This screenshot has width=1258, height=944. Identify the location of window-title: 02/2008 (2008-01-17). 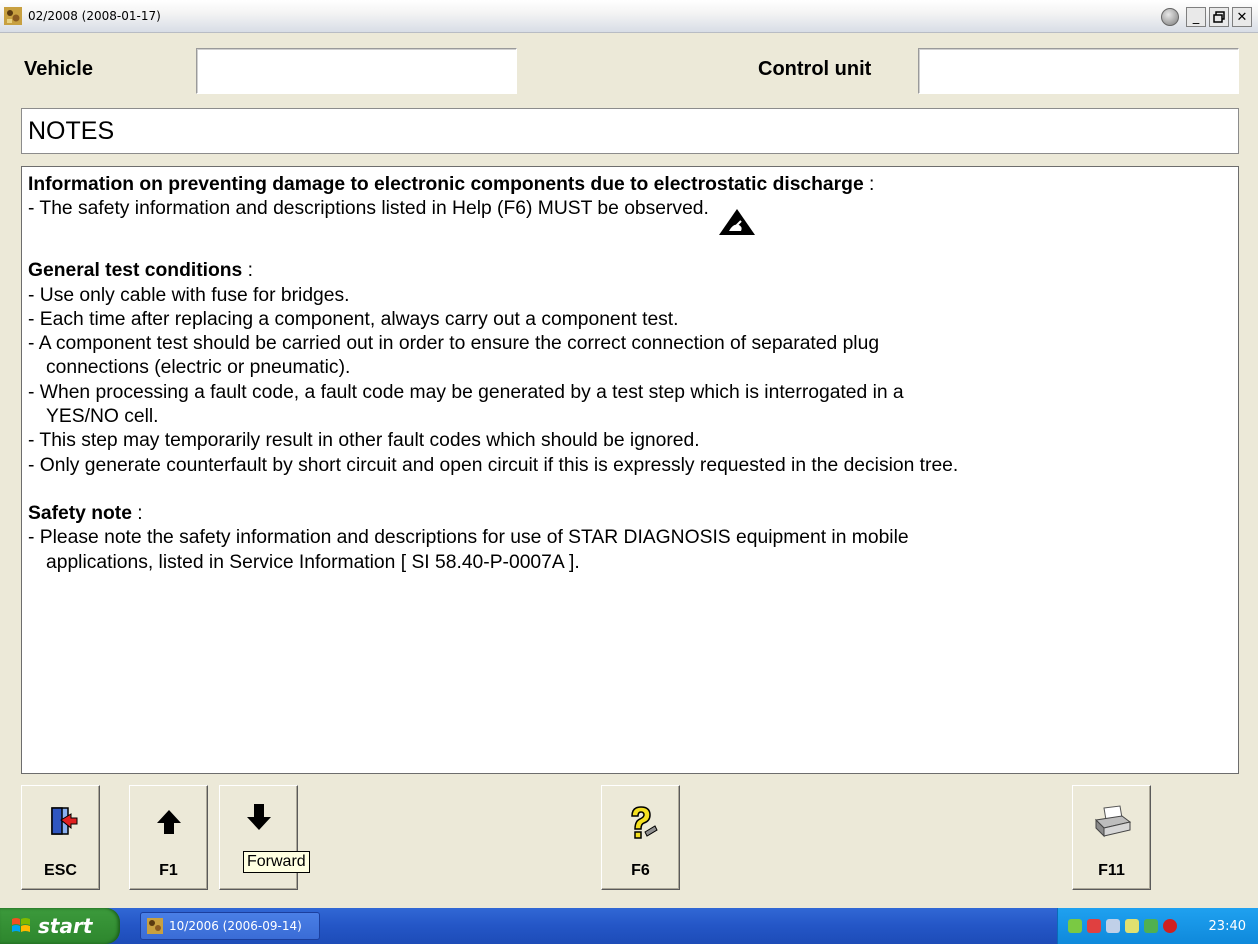
(94, 16).